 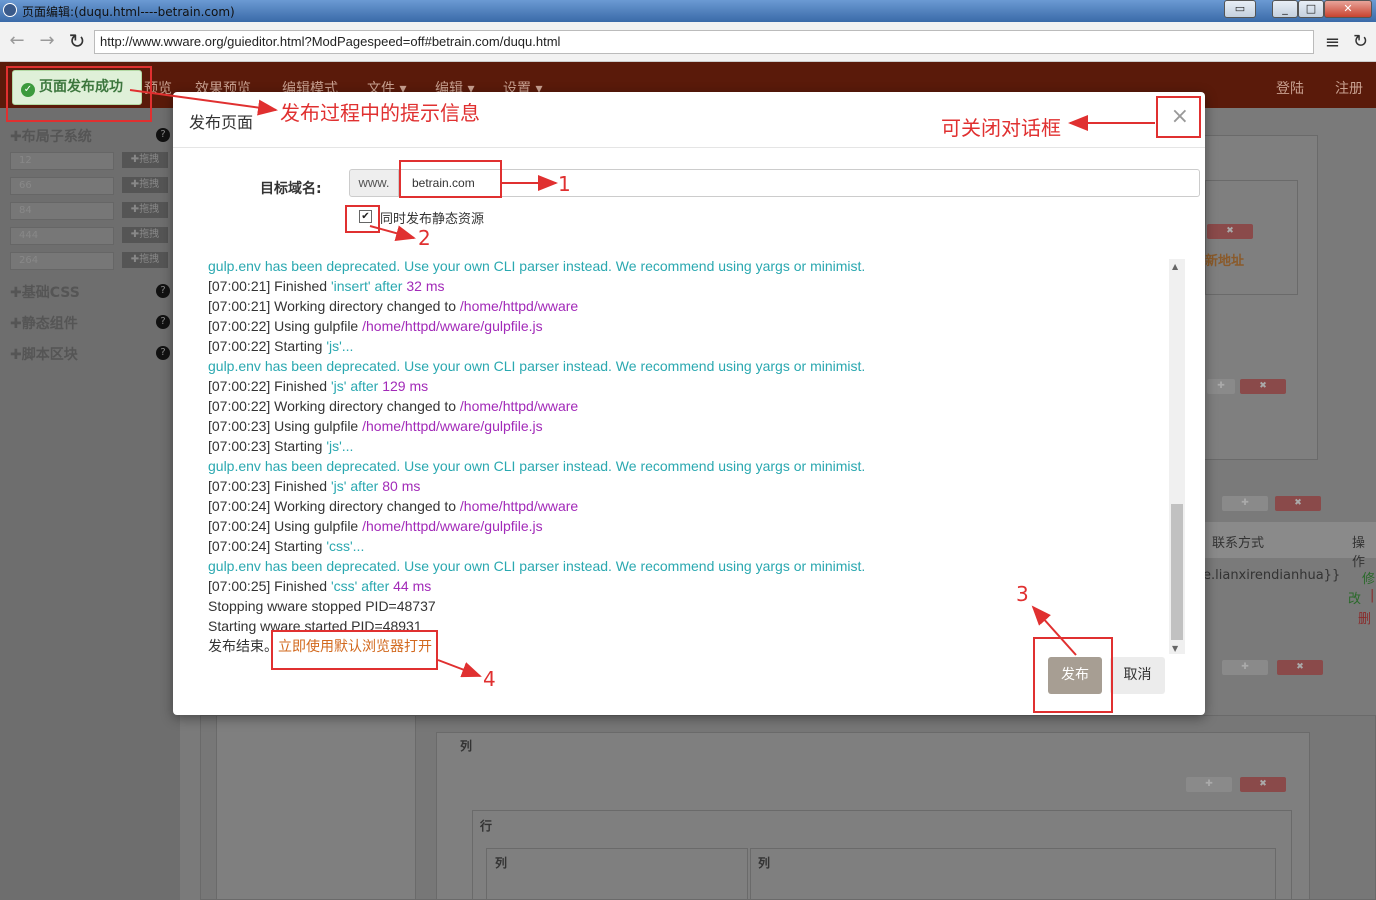 What do you see at coordinates (1272, 575) in the screenshot?
I see `bg-cell-contact: e.lianxirendianhua}}` at bounding box center [1272, 575].